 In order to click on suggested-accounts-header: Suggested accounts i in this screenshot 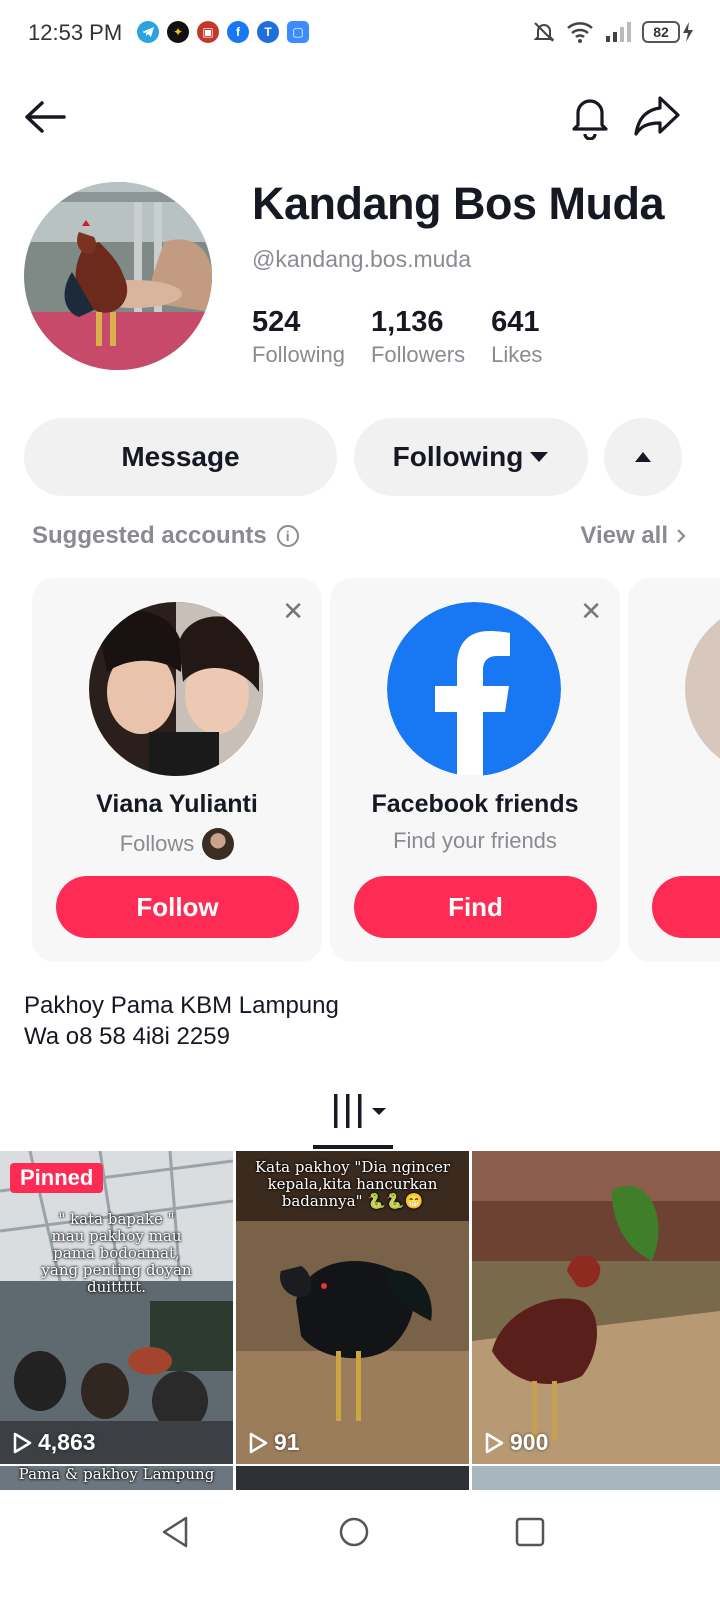, I will do `click(165, 536)`.